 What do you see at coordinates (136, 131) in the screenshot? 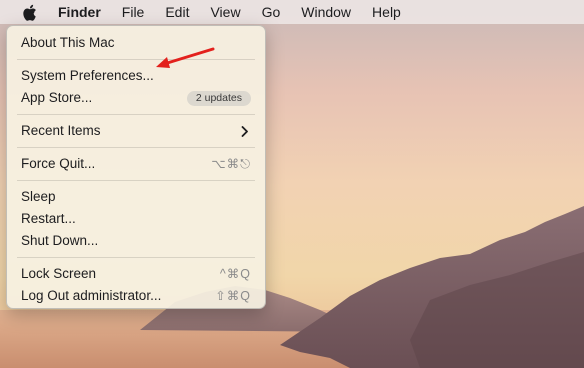
I see `menu-item-recent-items: Recent Items` at bounding box center [136, 131].